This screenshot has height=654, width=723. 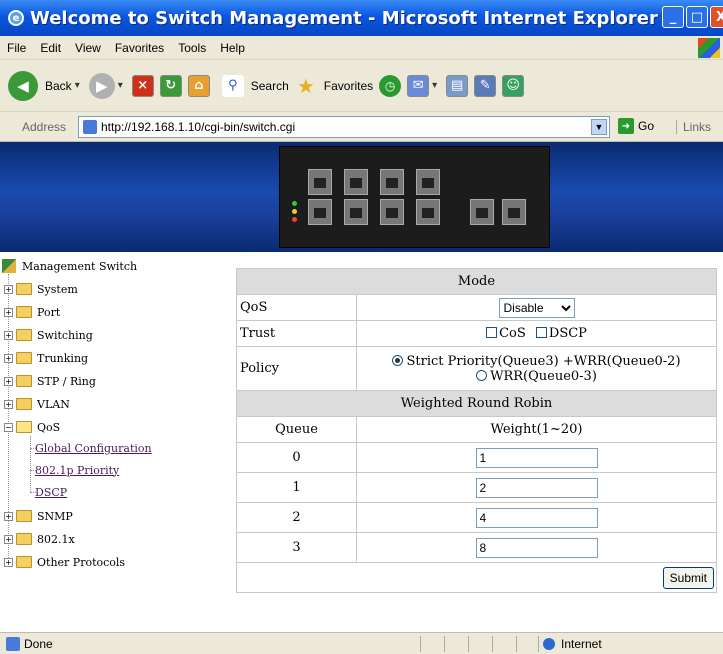 What do you see at coordinates (192, 48) in the screenshot?
I see `menu-tools: Tools` at bounding box center [192, 48].